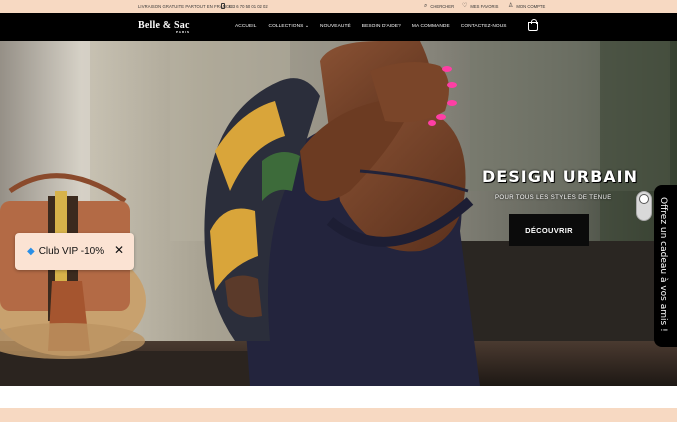 The height and width of the screenshot is (422, 677). I want to click on account-link: ♙ MON COMPTE, so click(526, 6).